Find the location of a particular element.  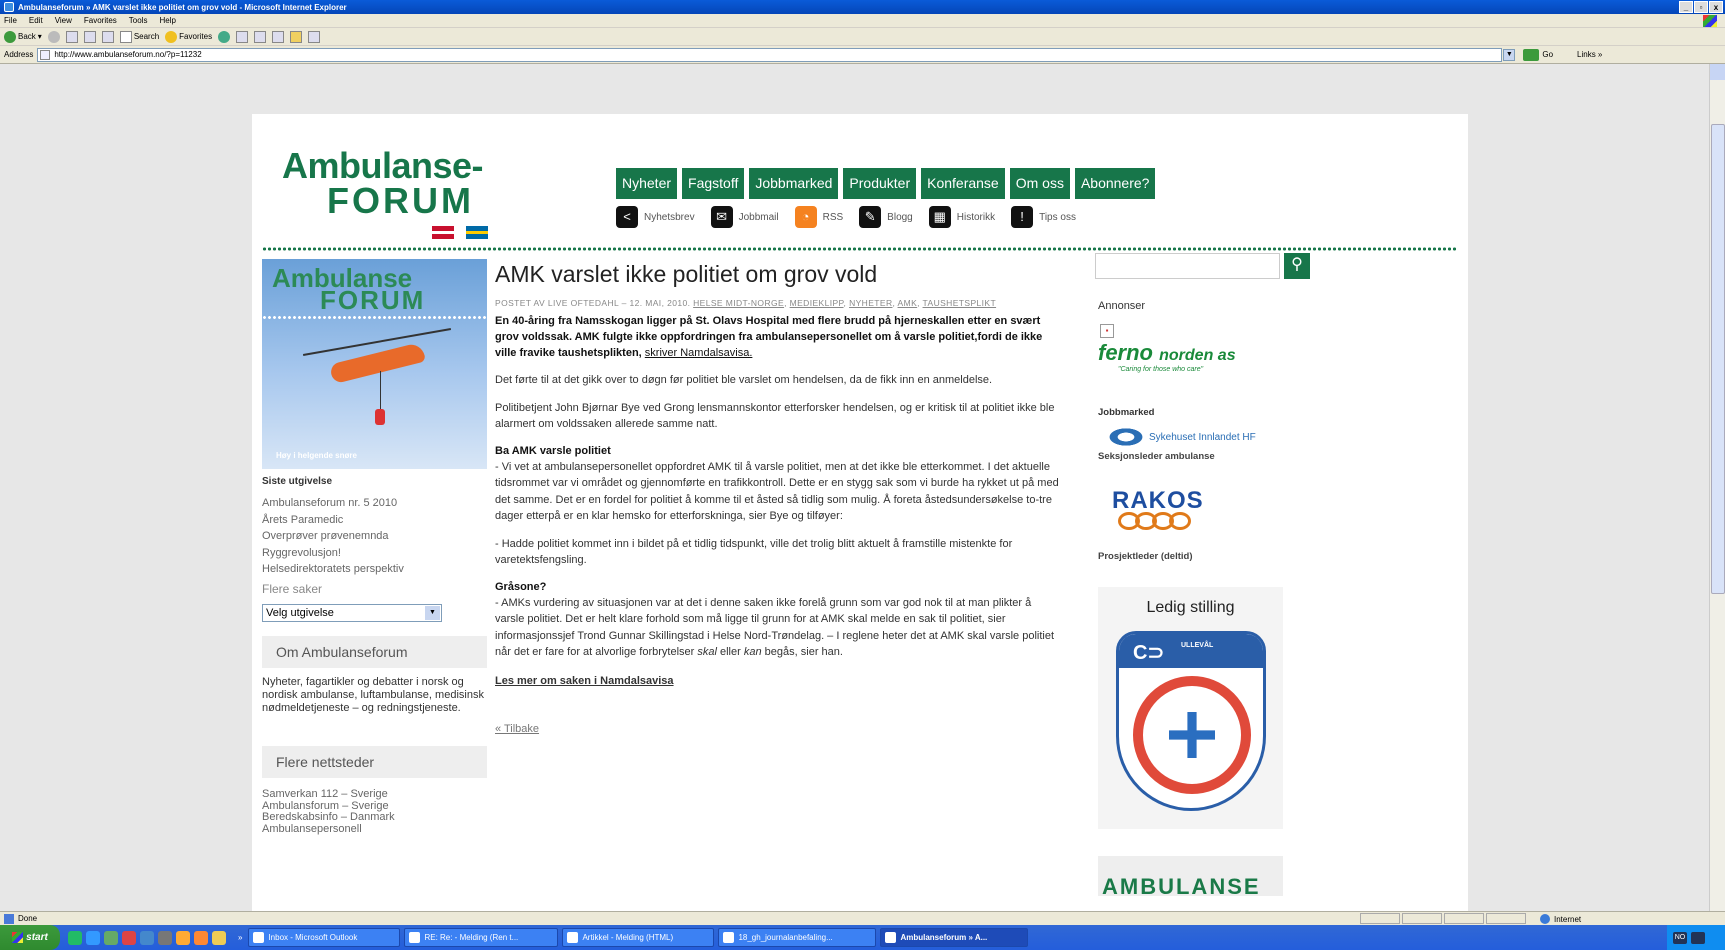

refresh-icon is located at coordinates (89, 36).